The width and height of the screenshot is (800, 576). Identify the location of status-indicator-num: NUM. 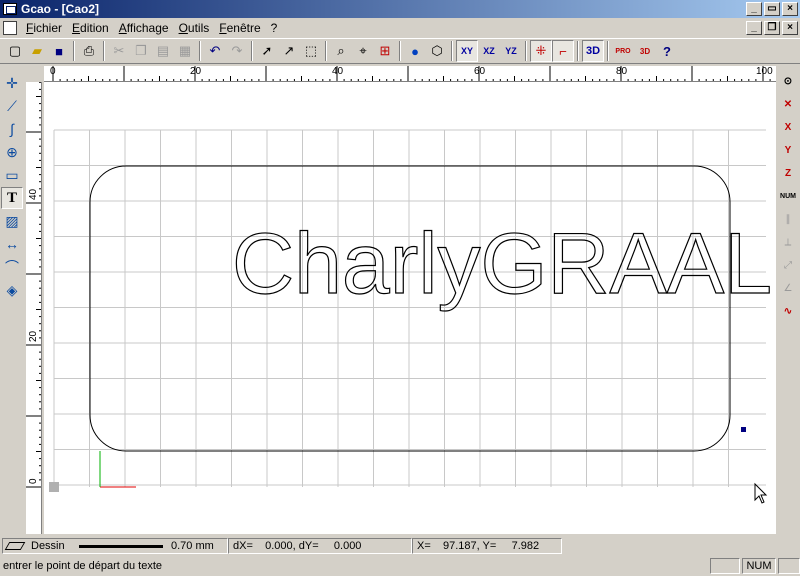
(759, 566).